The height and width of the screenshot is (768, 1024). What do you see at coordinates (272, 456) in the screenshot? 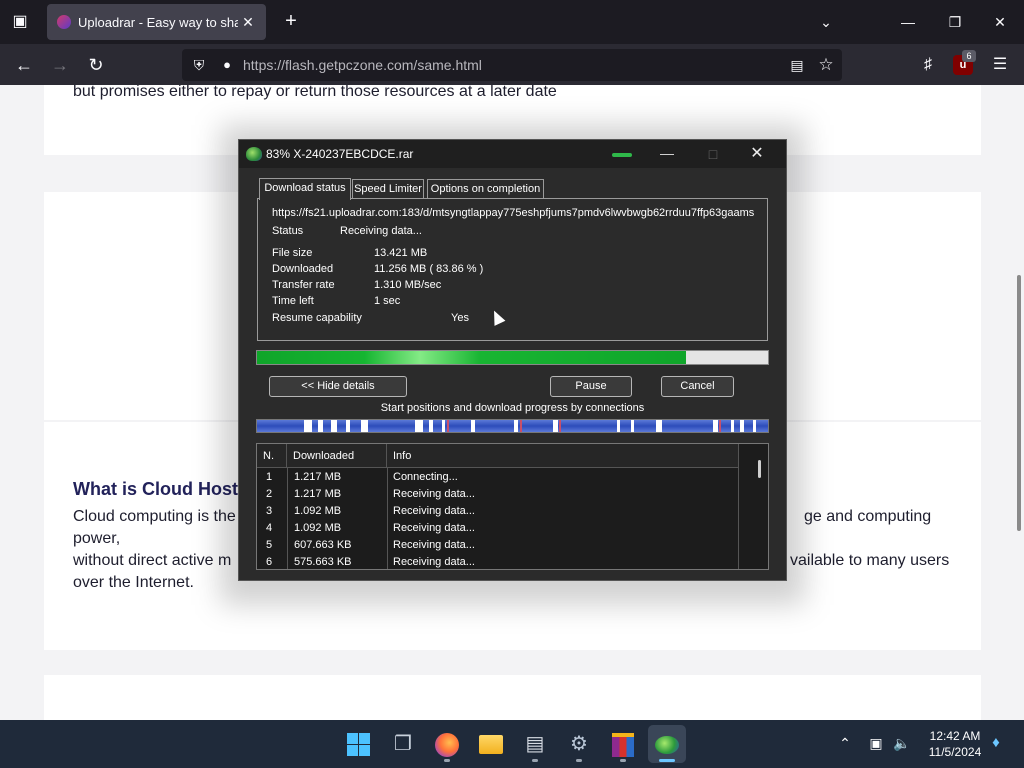
I see `column-header-n: N.` at bounding box center [272, 456].